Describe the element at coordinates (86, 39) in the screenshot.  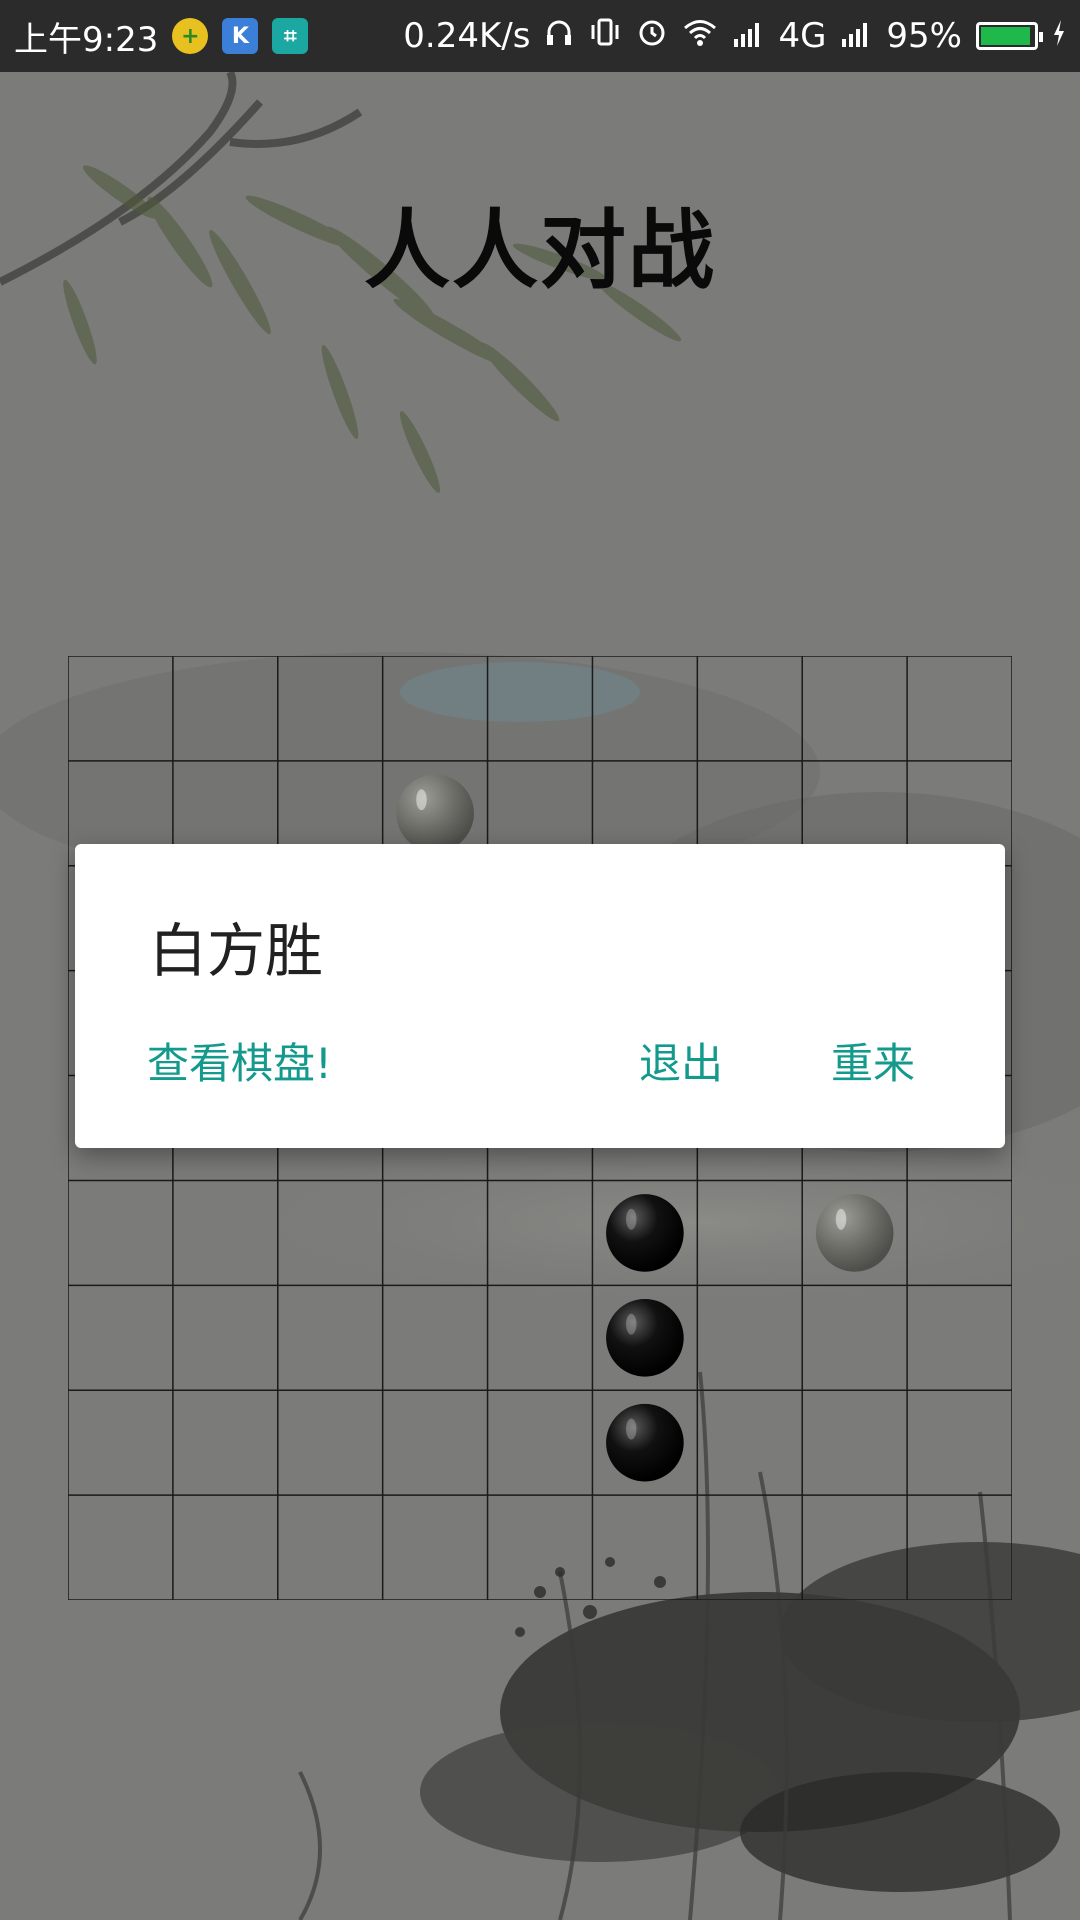
I see `status-time: 上午9:23` at that location.